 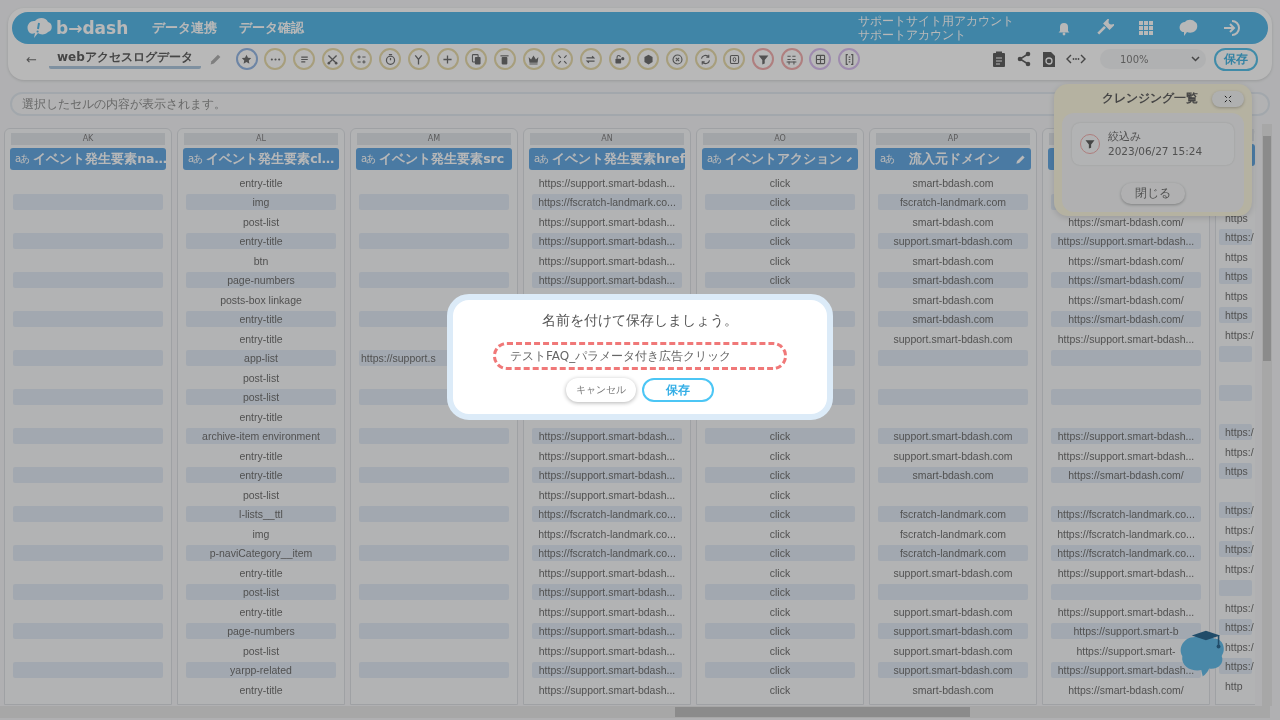 I want to click on clipboard-icon, so click(x=999, y=59).